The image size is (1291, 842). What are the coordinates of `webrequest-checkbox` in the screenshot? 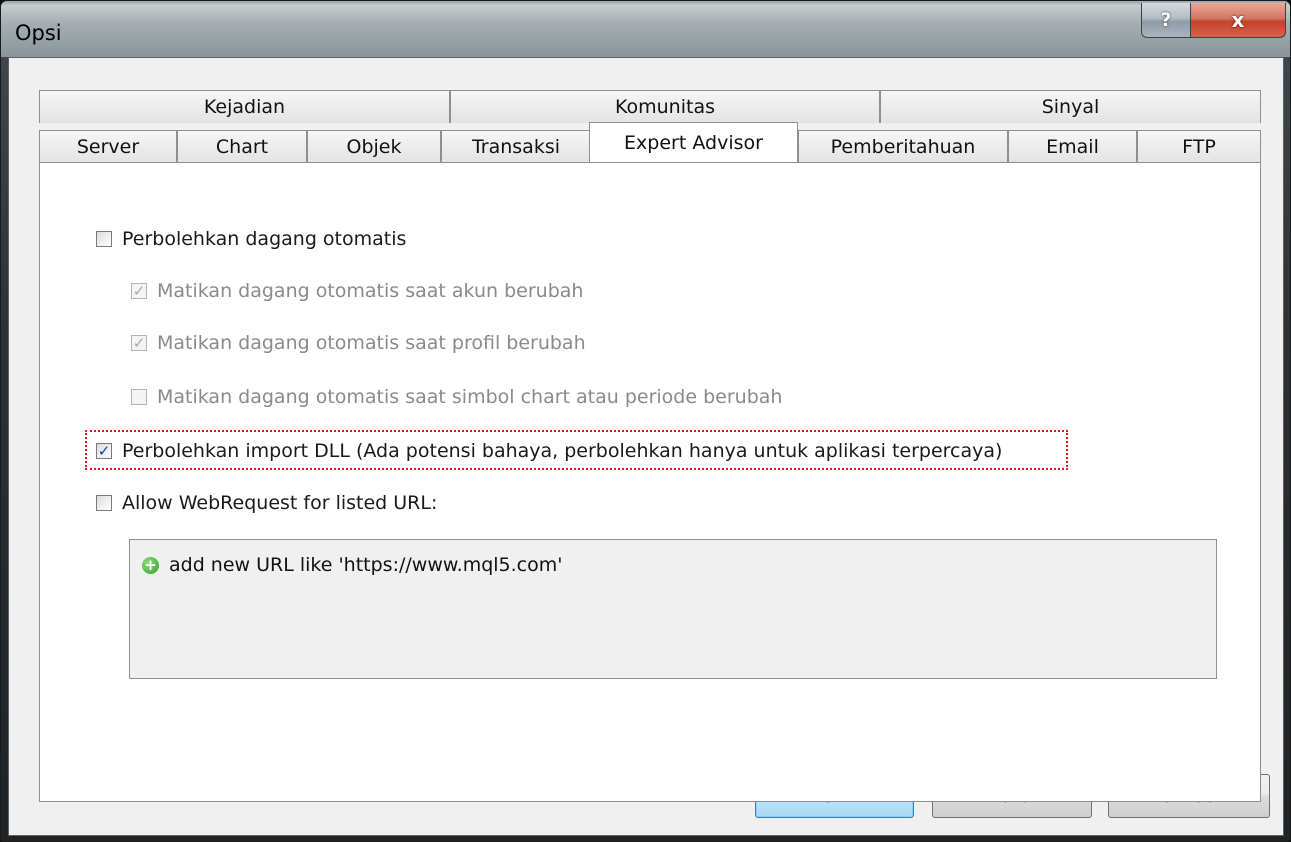 It's located at (104, 503).